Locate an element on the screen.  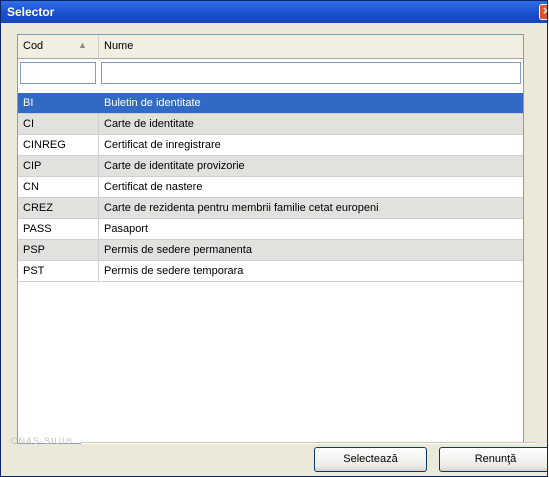
filter-name-input is located at coordinates (311, 73).